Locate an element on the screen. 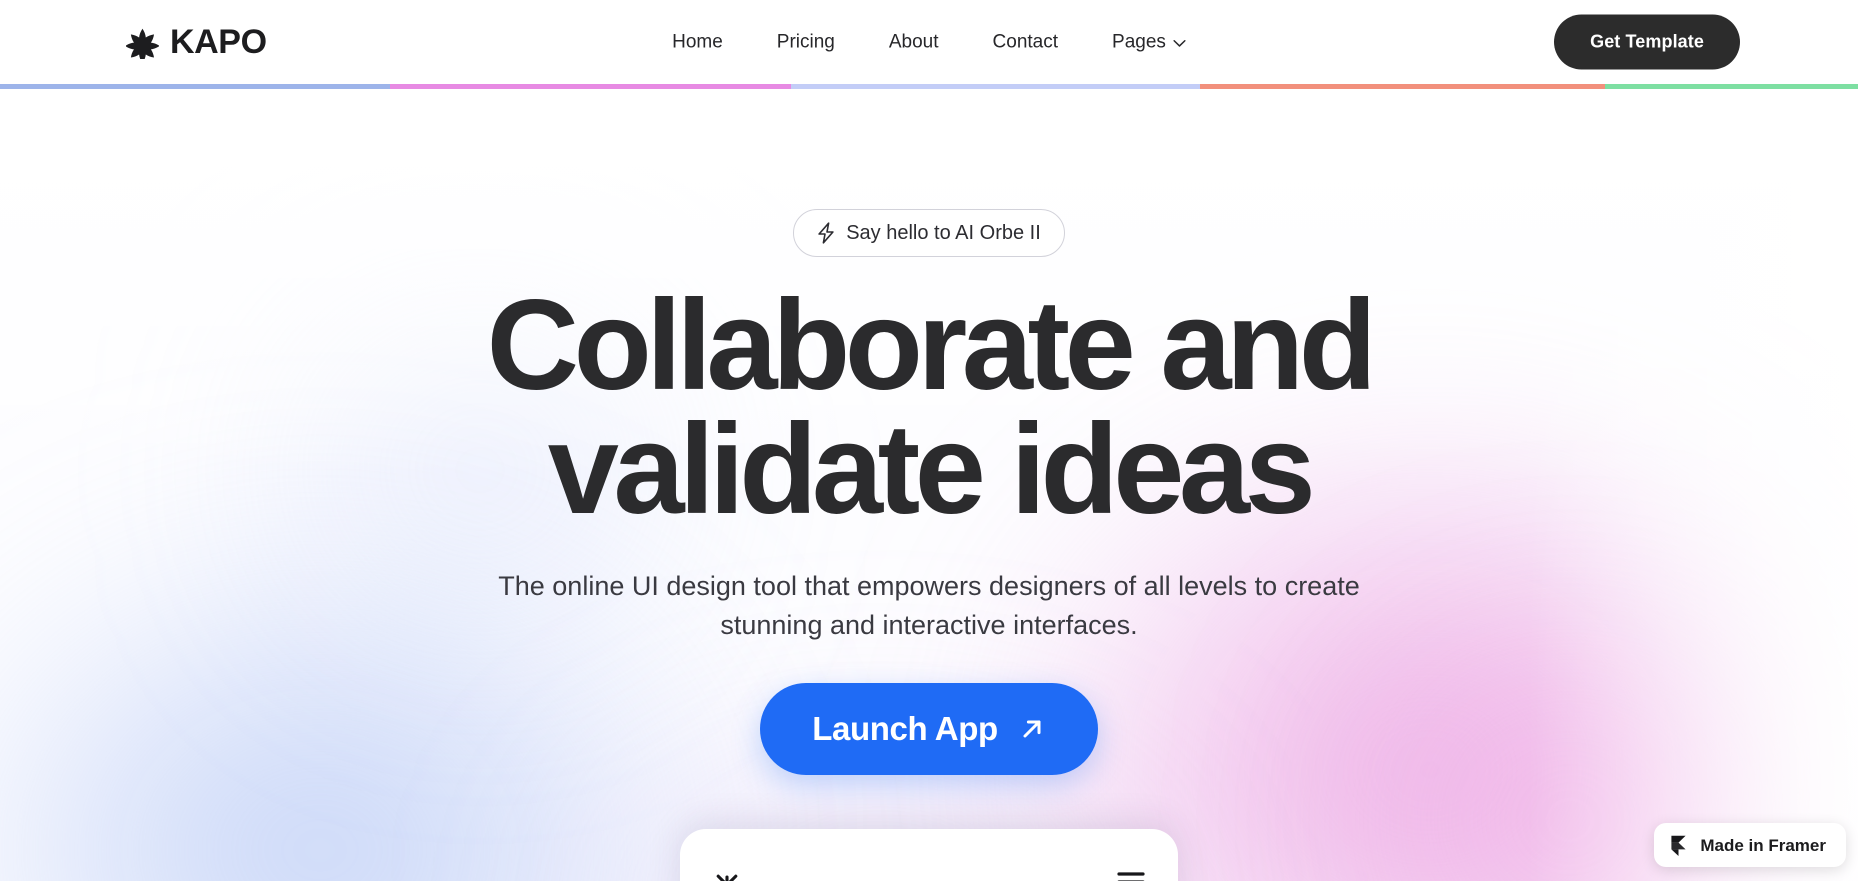 The image size is (1858, 881). nav-item-about-label: About is located at coordinates (913, 42).